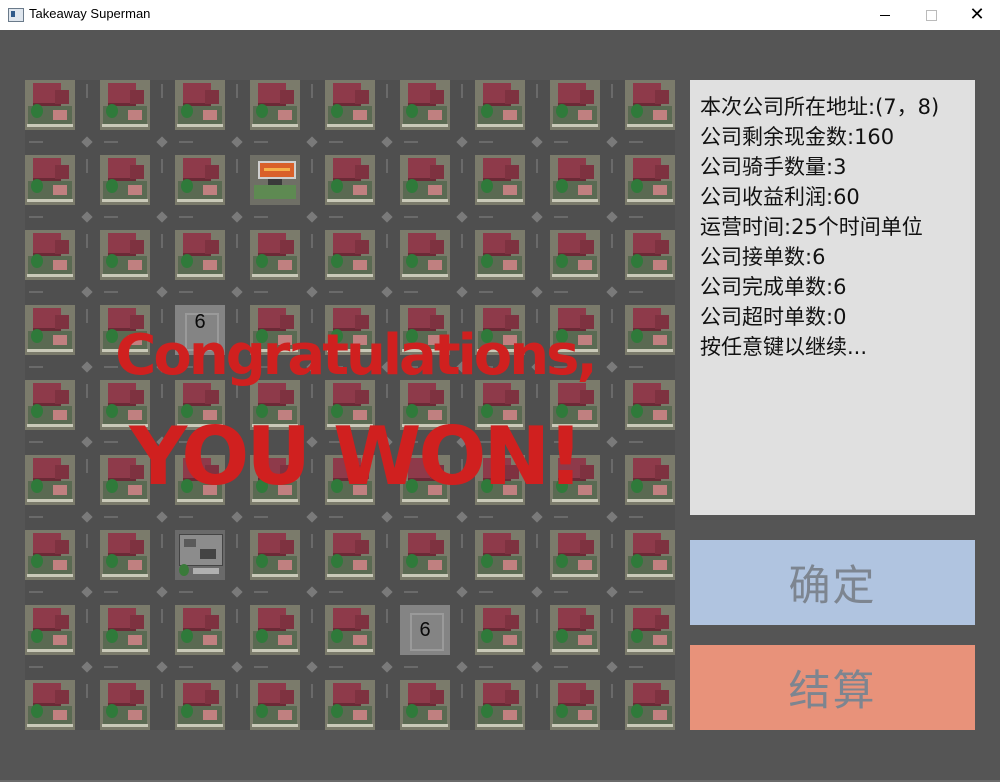  I want to click on company-office-tile, so click(200, 555).